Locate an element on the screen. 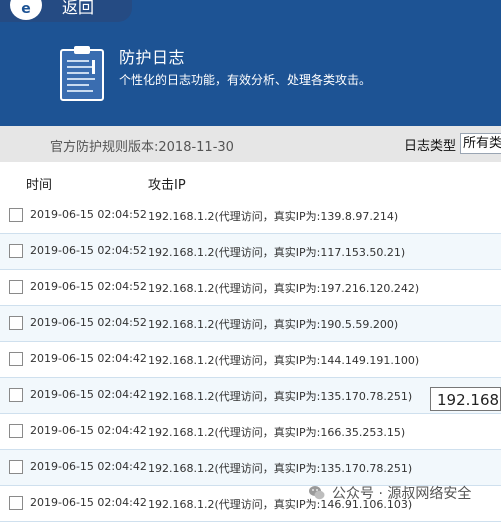 The image size is (501, 522). log-type-label: 日志类型 is located at coordinates (430, 146).